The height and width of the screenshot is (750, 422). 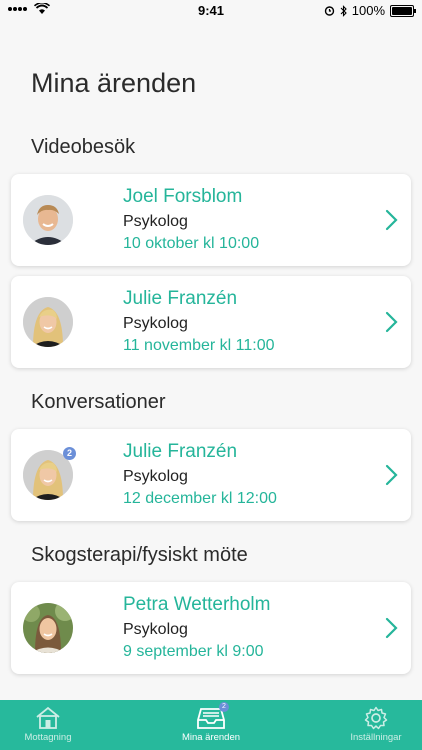 What do you see at coordinates (98, 402) in the screenshot?
I see `section-title-konversationer: Konversationer` at bounding box center [98, 402].